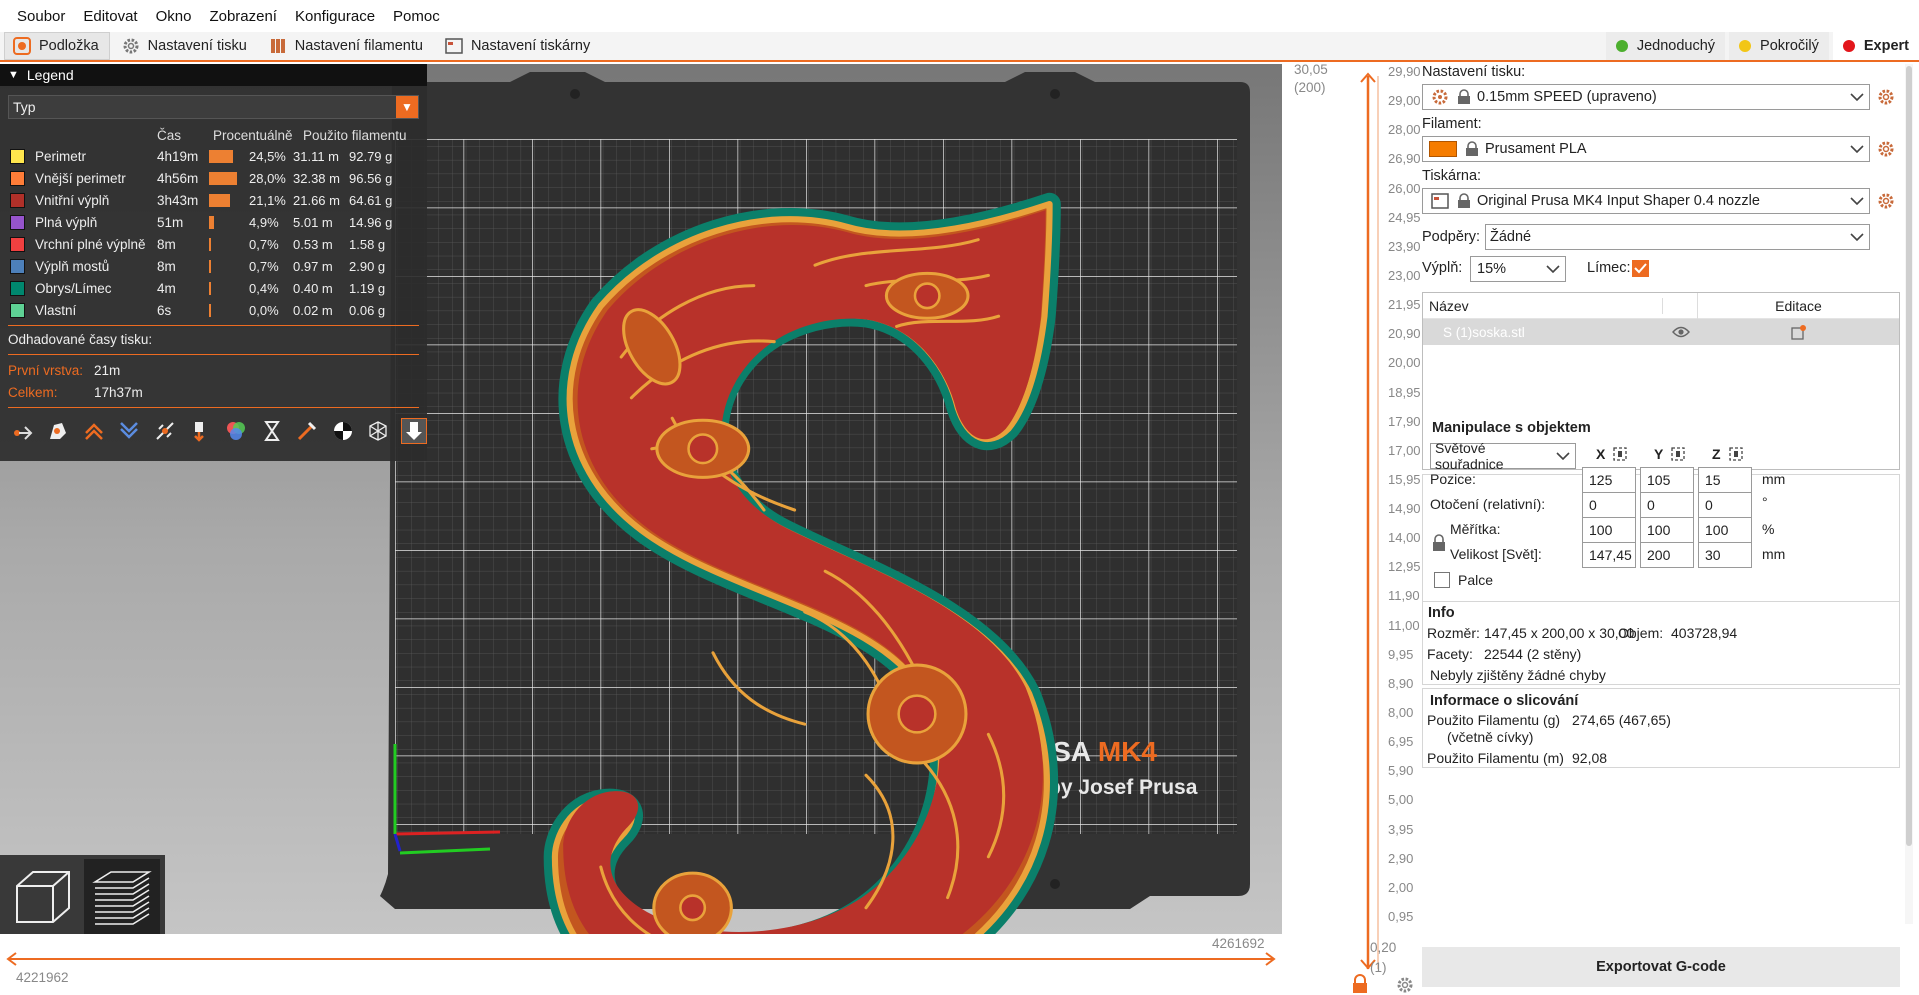 Image resolution: width=1919 pixels, height=995 pixels. Describe the element at coordinates (110, 16) in the screenshot. I see `menu-editovat: Editovat` at that location.